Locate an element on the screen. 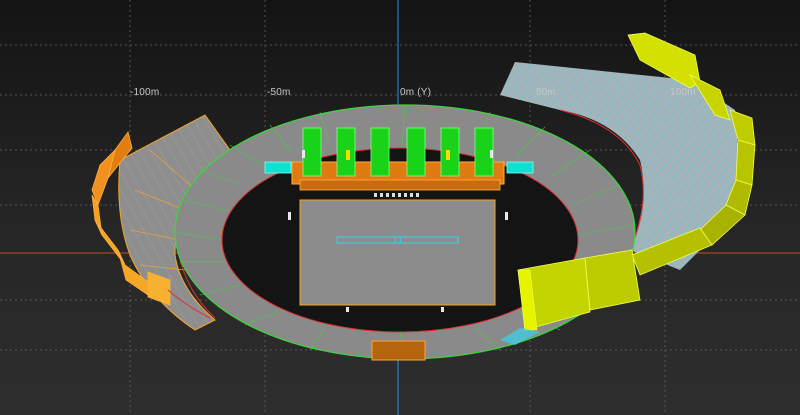  axis-label-origin: 0m (Y) is located at coordinates (416, 92).